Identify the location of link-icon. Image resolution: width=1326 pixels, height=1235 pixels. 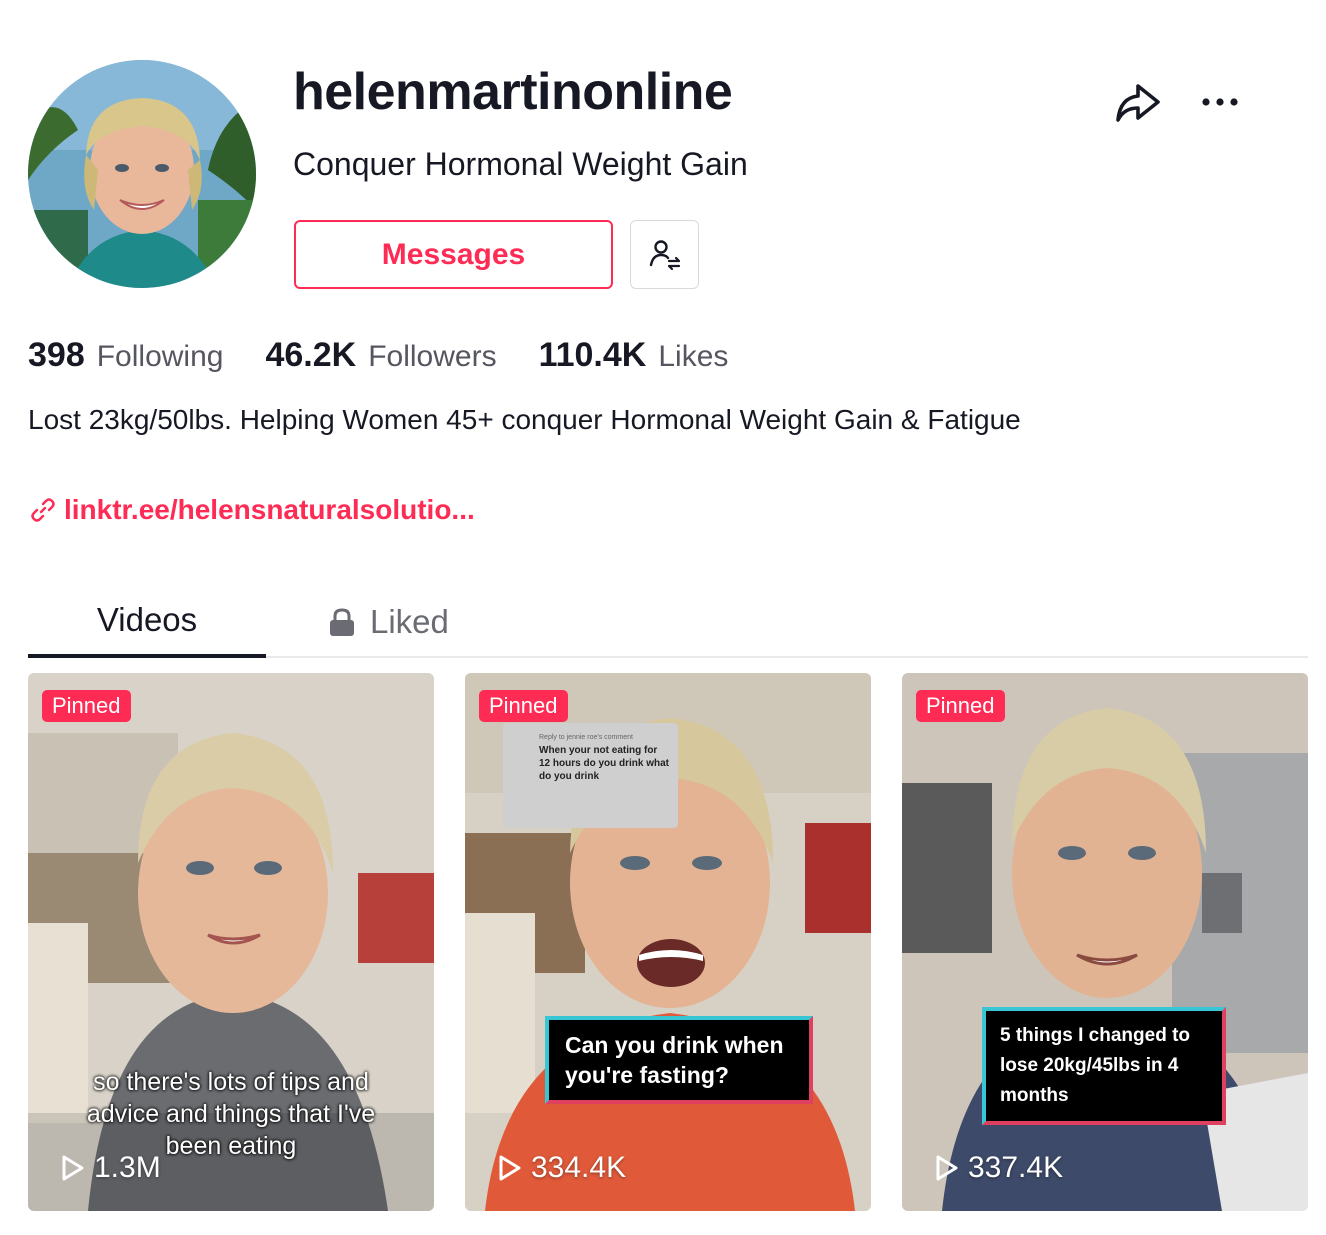
(43, 510).